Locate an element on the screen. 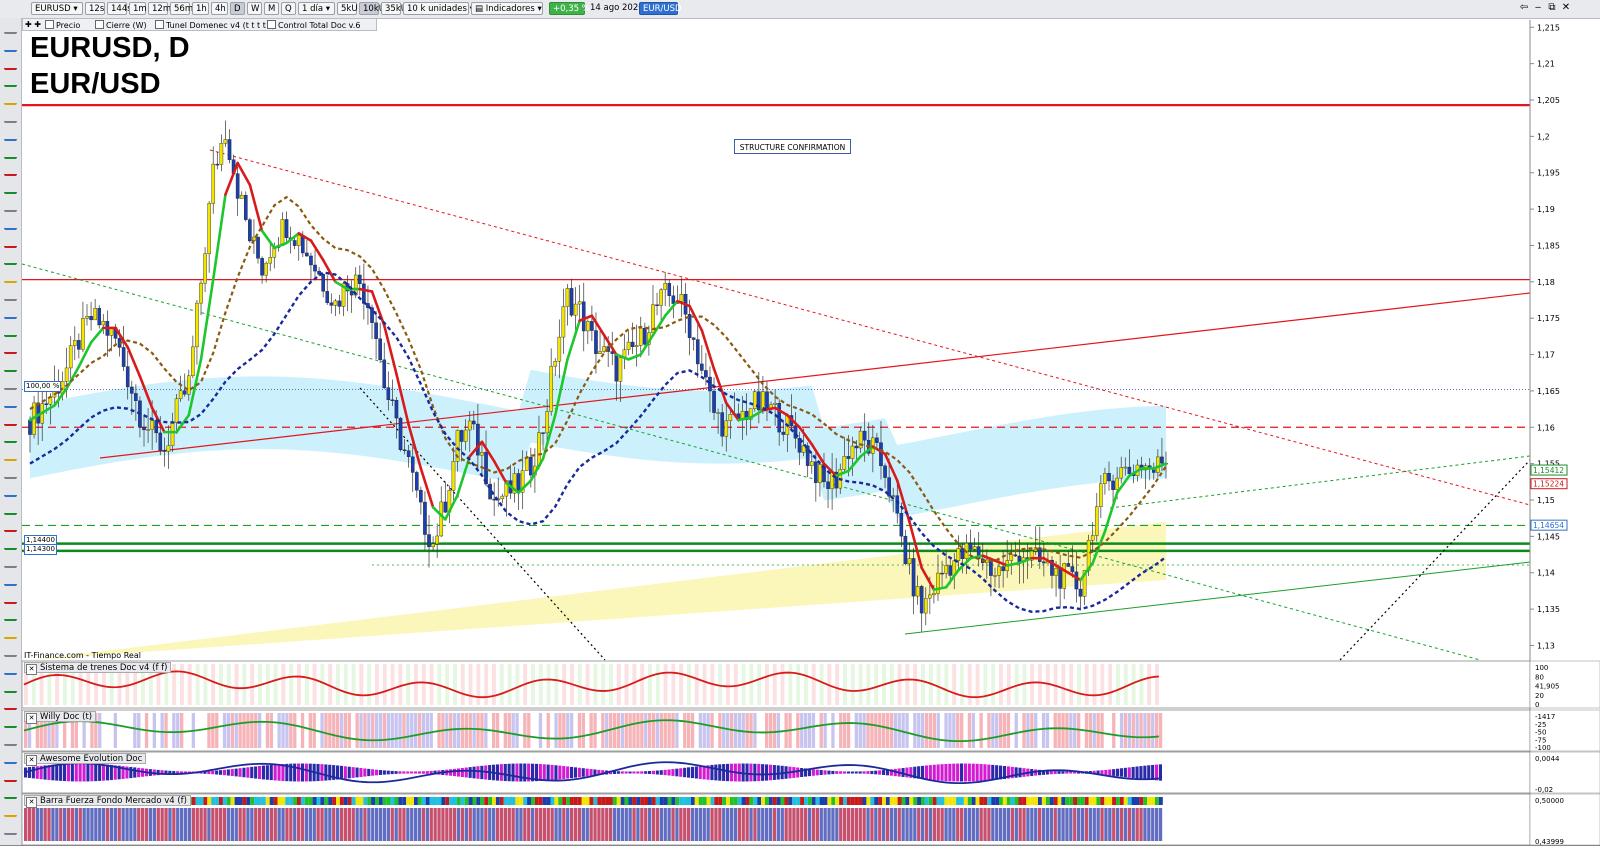 The height and width of the screenshot is (860, 1600). indicators-button: ▤ Indicadores ▾ is located at coordinates (507, 8).